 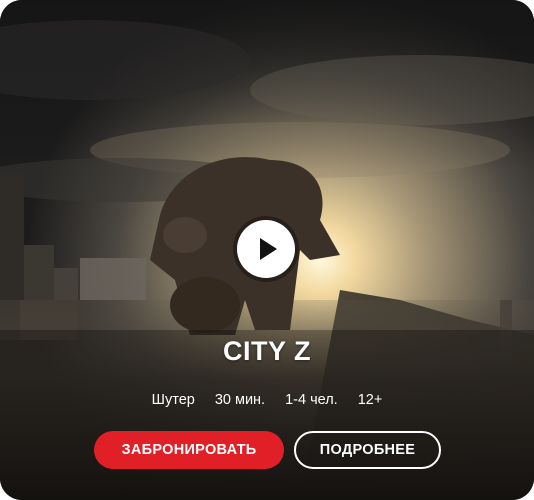 I want to click on book-button: ЗАБРОНИРОВАТЬ, so click(x=189, y=450).